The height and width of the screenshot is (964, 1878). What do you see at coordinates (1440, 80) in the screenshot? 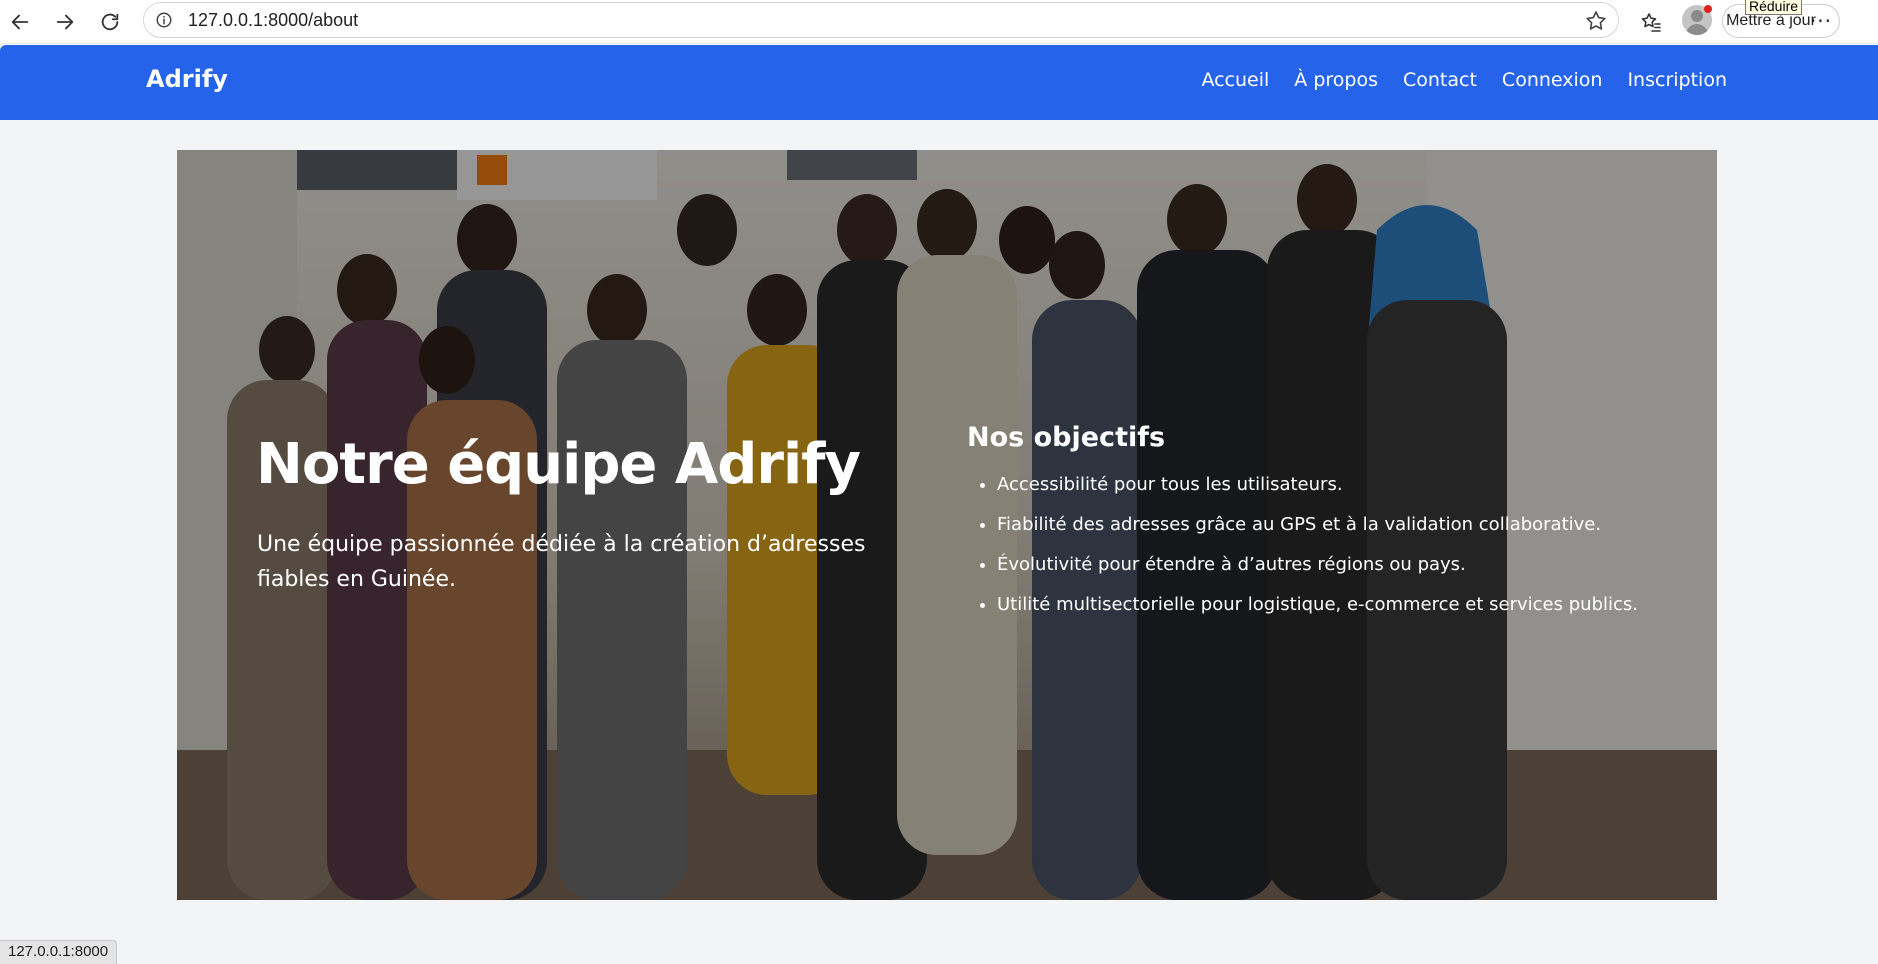
I see `nav-link-contact: Contact` at bounding box center [1440, 80].